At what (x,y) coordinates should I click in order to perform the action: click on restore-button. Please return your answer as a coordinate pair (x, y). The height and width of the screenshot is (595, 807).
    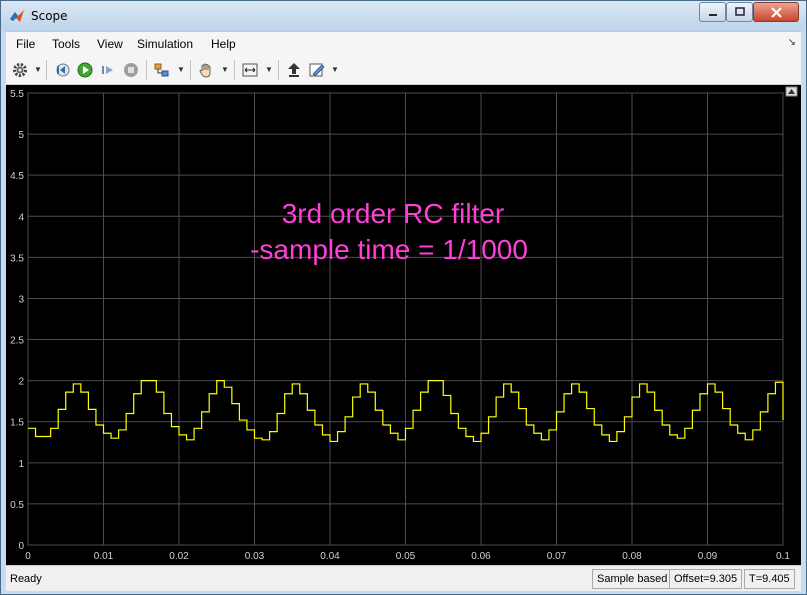
    Looking at the image, I should click on (294, 70).